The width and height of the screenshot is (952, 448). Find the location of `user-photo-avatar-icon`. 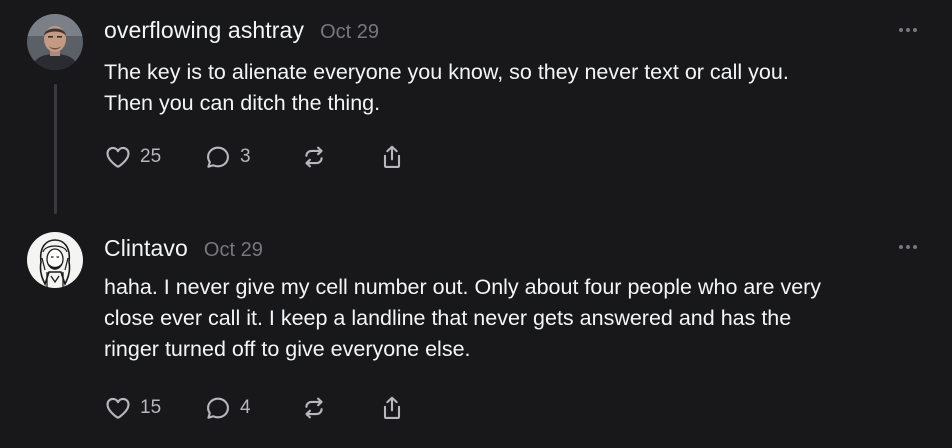

user-photo-avatar-icon is located at coordinates (55, 42).